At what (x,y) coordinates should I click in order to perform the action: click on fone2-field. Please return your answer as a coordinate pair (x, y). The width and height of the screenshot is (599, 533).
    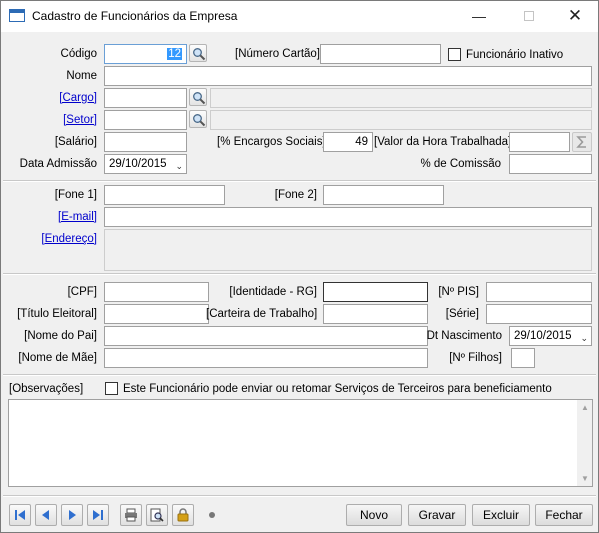
    Looking at the image, I should click on (383, 195).